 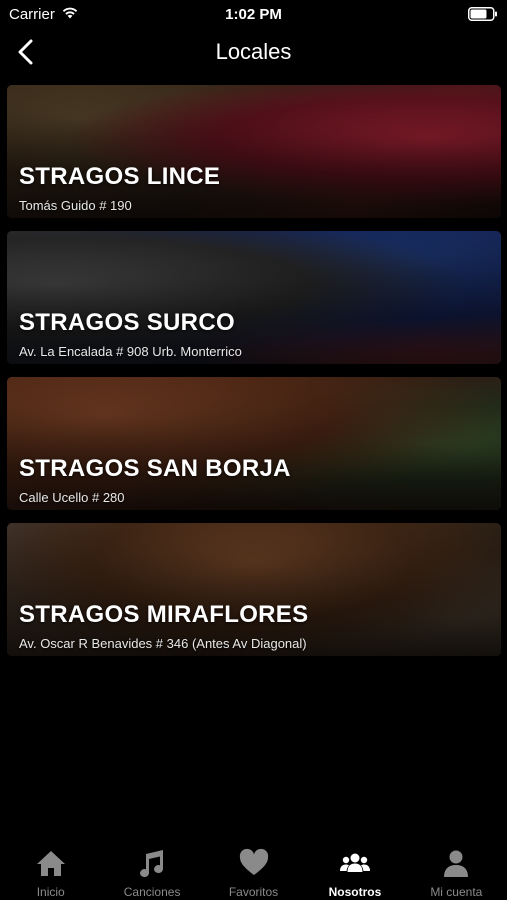 I want to click on tab-label: Inicio, so click(x=50, y=892).